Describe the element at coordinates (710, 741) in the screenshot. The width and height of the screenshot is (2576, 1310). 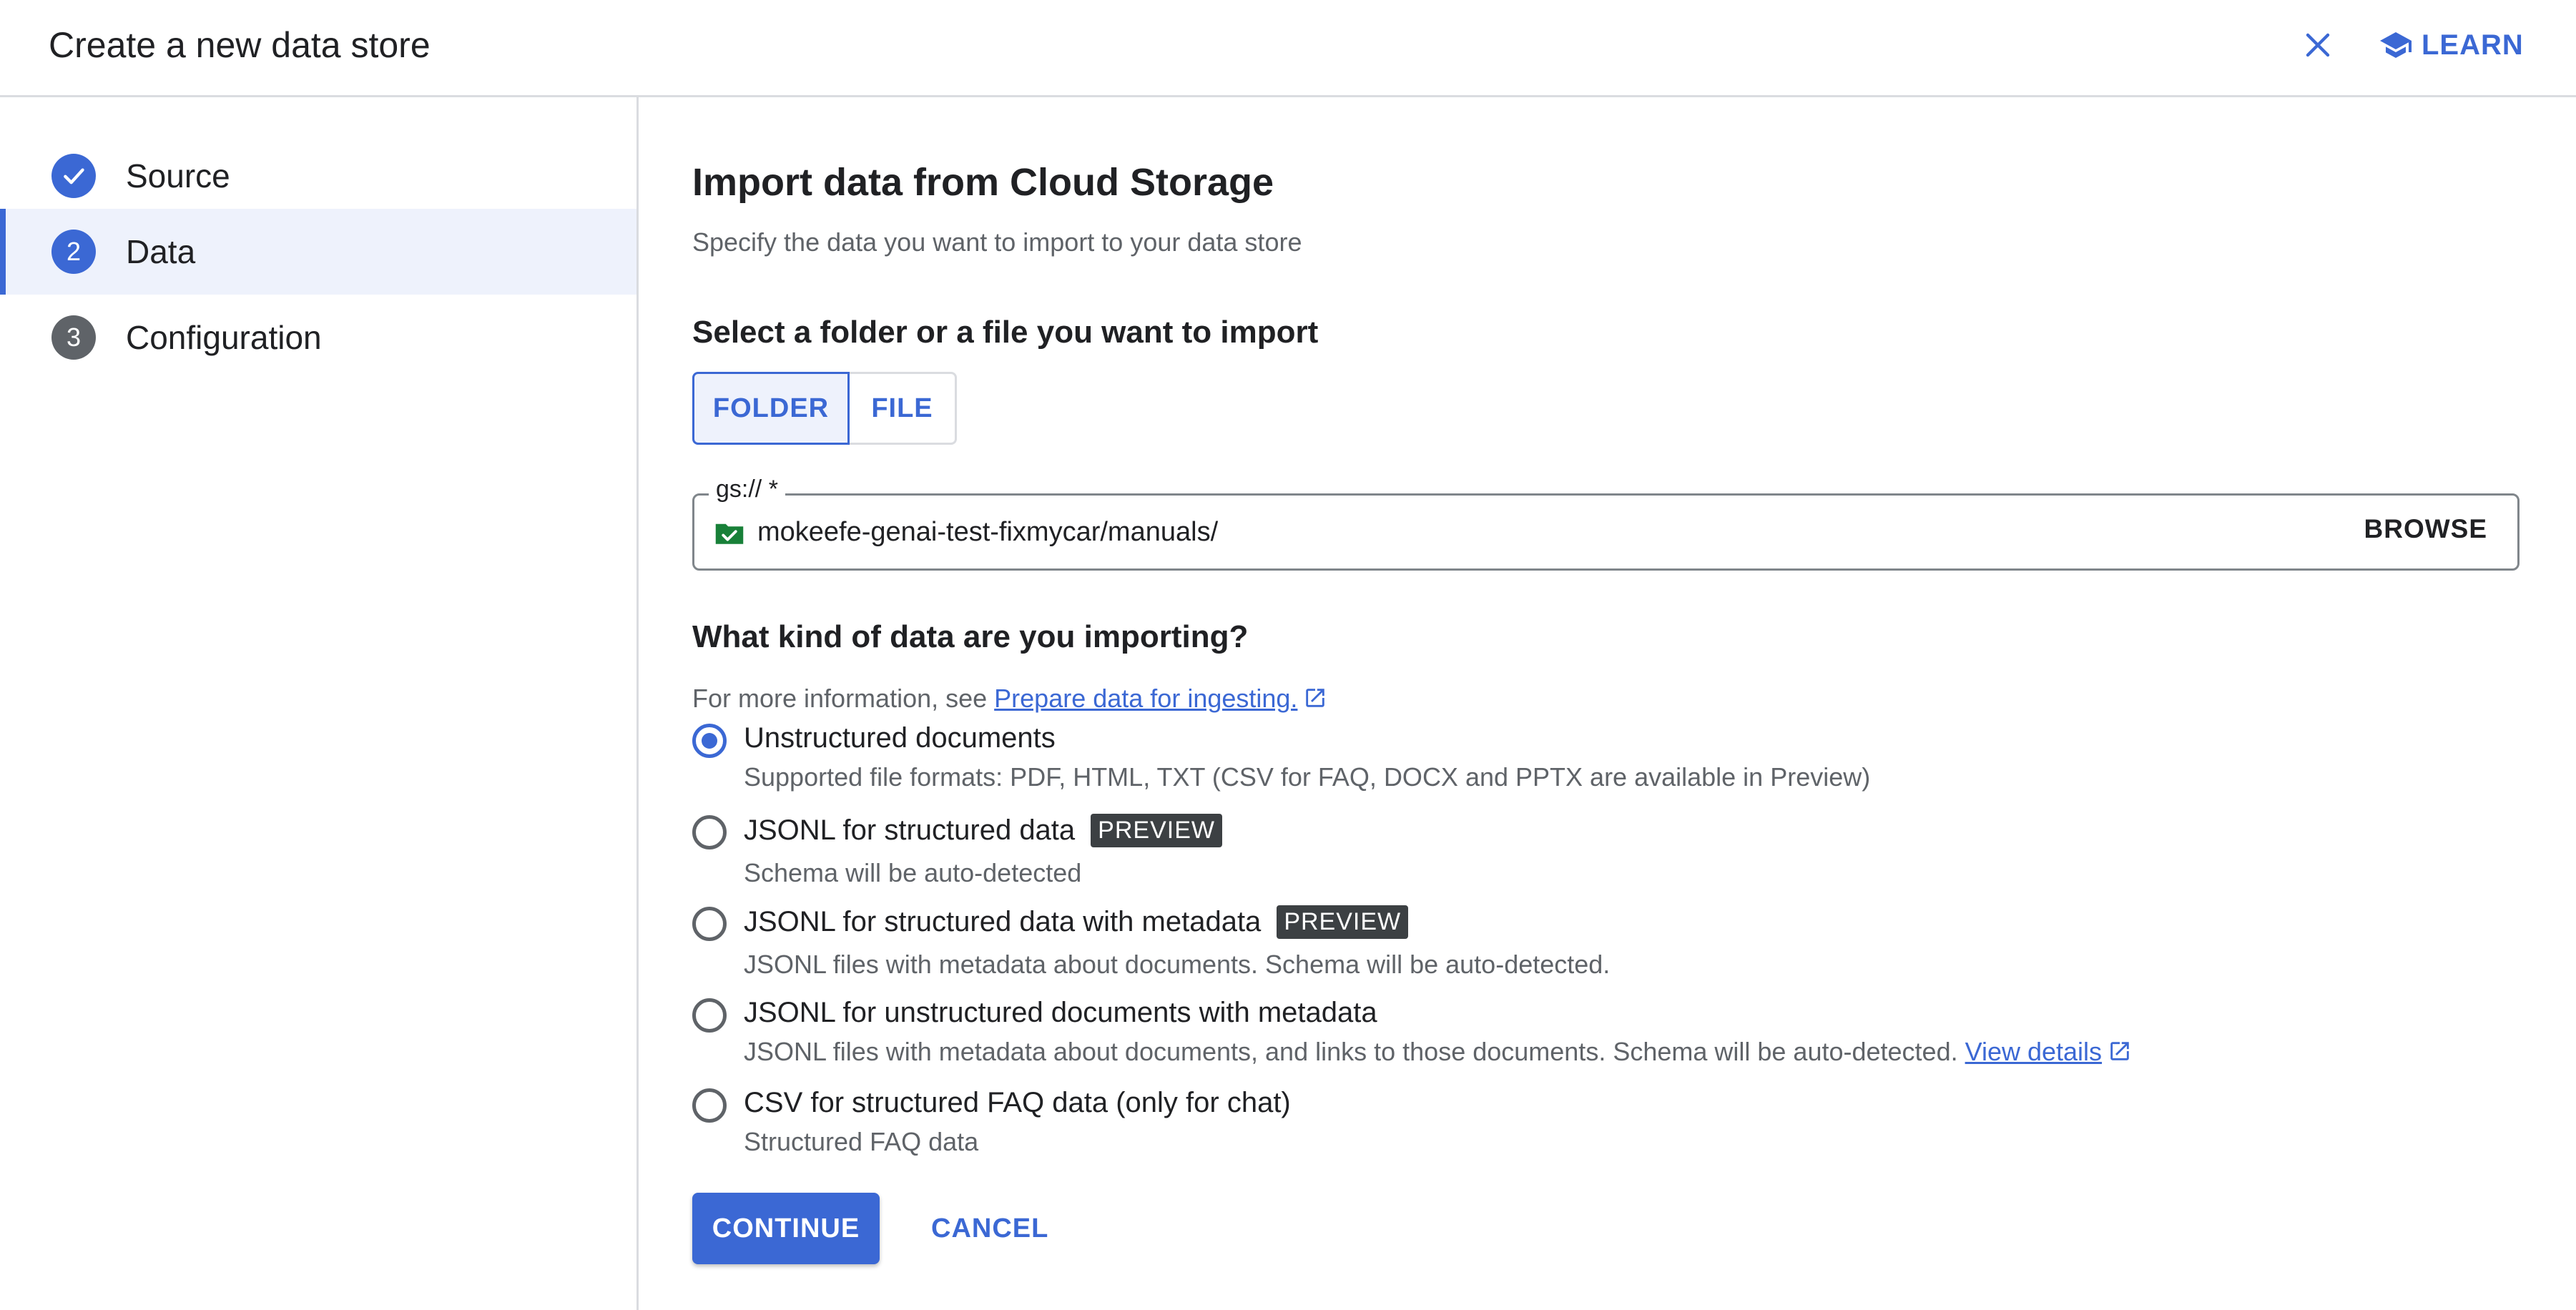
I see `radio-unstructured-documents` at that location.